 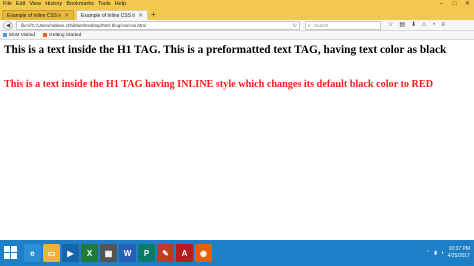 What do you see at coordinates (45, 35) in the screenshot?
I see `firefox-icon` at bounding box center [45, 35].